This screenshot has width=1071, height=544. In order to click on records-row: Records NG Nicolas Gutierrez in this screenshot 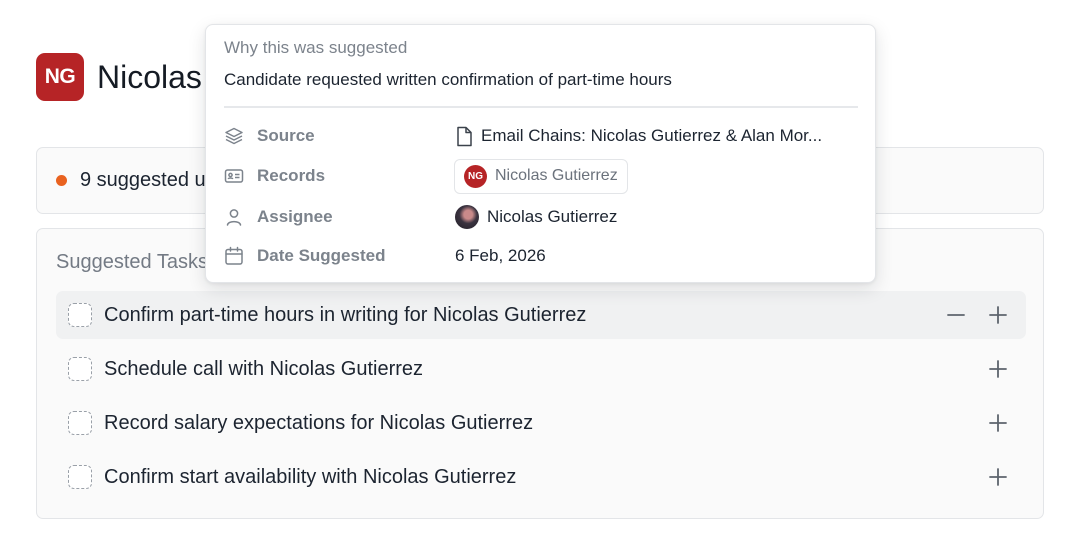, I will do `click(544, 176)`.